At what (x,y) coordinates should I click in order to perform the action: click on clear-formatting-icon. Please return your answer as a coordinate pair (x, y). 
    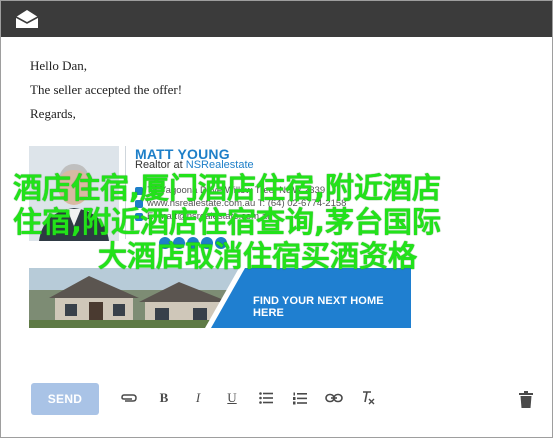
    Looking at the image, I should click on (368, 398).